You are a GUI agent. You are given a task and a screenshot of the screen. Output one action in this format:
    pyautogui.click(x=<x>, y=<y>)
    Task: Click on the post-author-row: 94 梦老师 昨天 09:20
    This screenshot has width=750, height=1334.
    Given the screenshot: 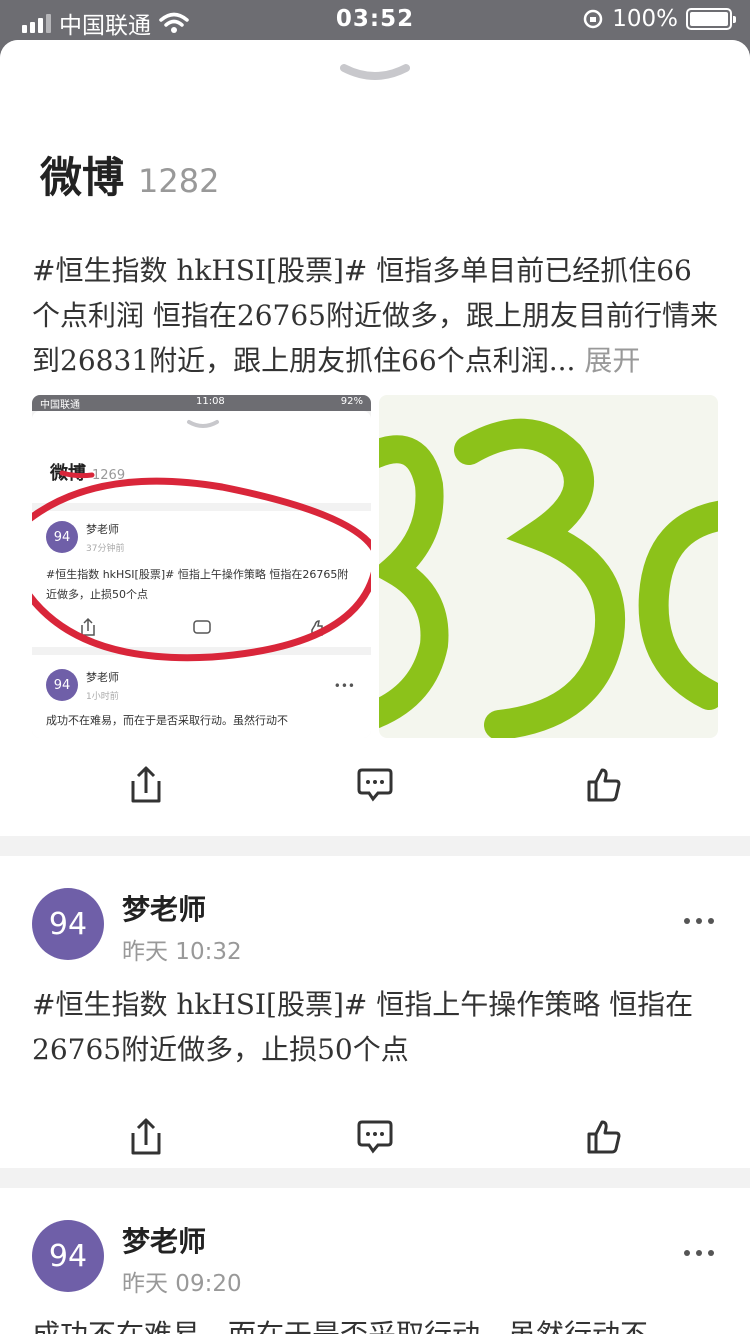 What is the action you would take?
    pyautogui.click(x=375, y=1246)
    